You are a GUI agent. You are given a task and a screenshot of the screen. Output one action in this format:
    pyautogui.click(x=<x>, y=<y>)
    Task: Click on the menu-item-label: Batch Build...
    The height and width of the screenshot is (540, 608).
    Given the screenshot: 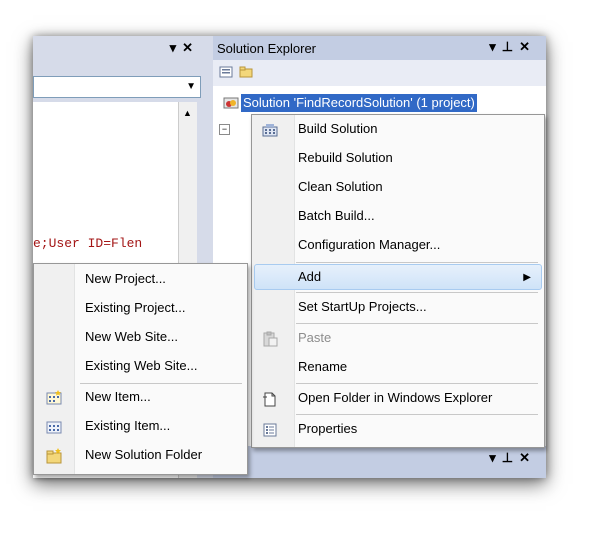 What is the action you would take?
    pyautogui.click(x=336, y=215)
    